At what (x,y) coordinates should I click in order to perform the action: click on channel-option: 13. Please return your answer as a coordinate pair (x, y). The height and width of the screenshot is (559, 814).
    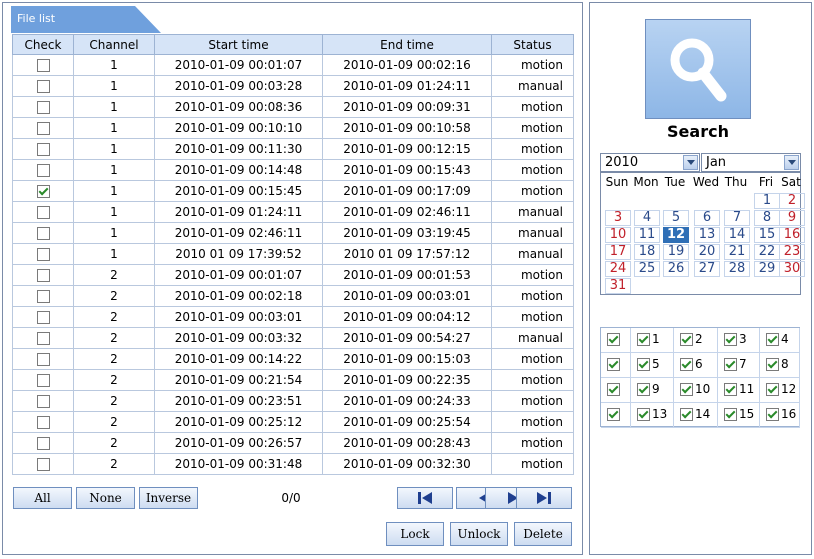
    Looking at the image, I should click on (652, 415).